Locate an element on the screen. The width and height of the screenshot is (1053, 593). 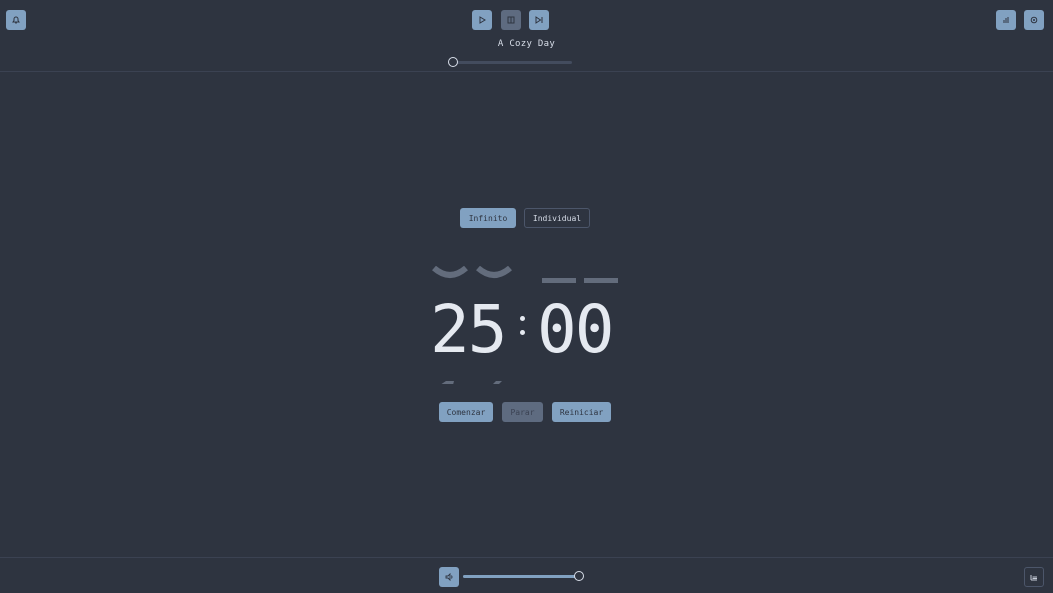
track-progress-slider is located at coordinates (510, 62).